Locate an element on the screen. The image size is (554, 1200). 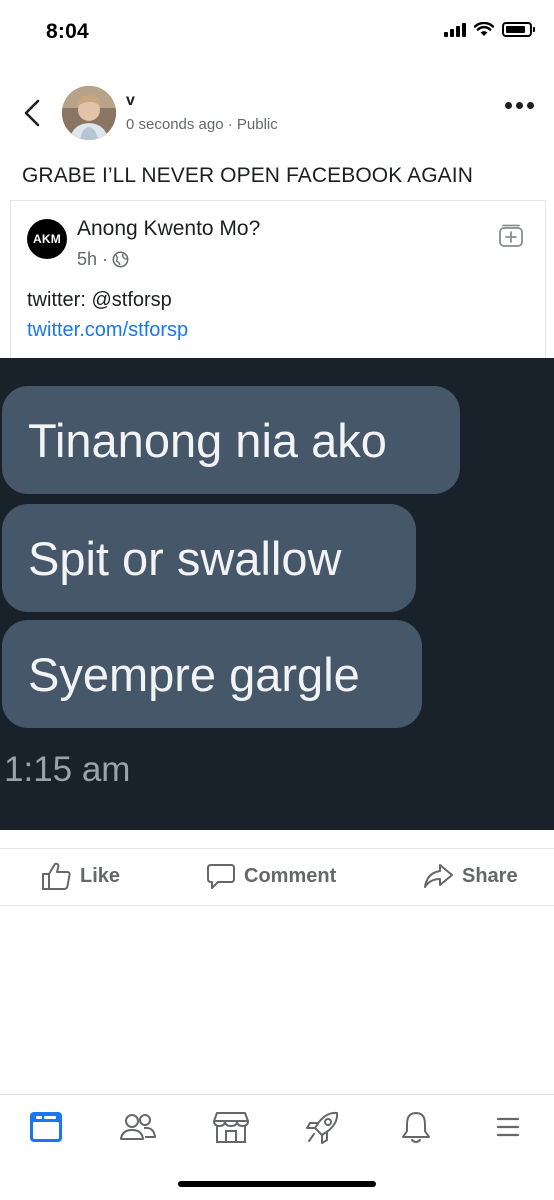
share-arrow-icon is located at coordinates (438, 876).